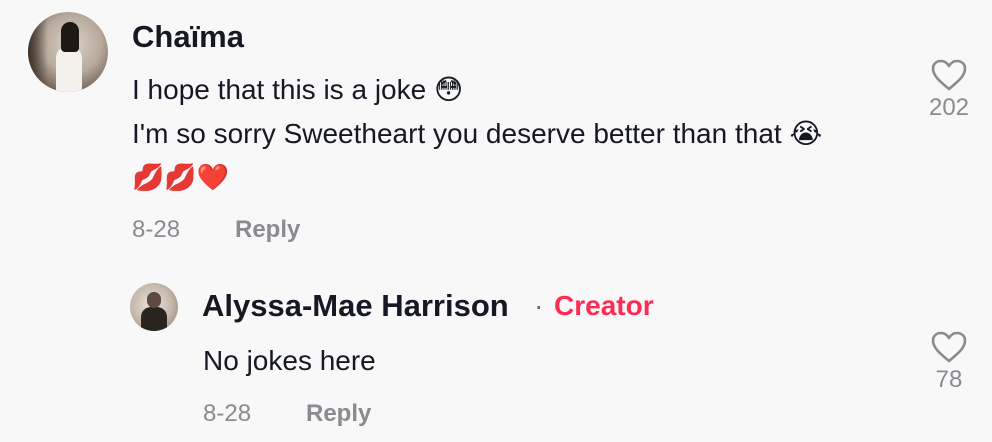 Image resolution: width=992 pixels, height=442 pixels. Describe the element at coordinates (949, 379) in the screenshot. I see `reply-like-count: 78` at that location.